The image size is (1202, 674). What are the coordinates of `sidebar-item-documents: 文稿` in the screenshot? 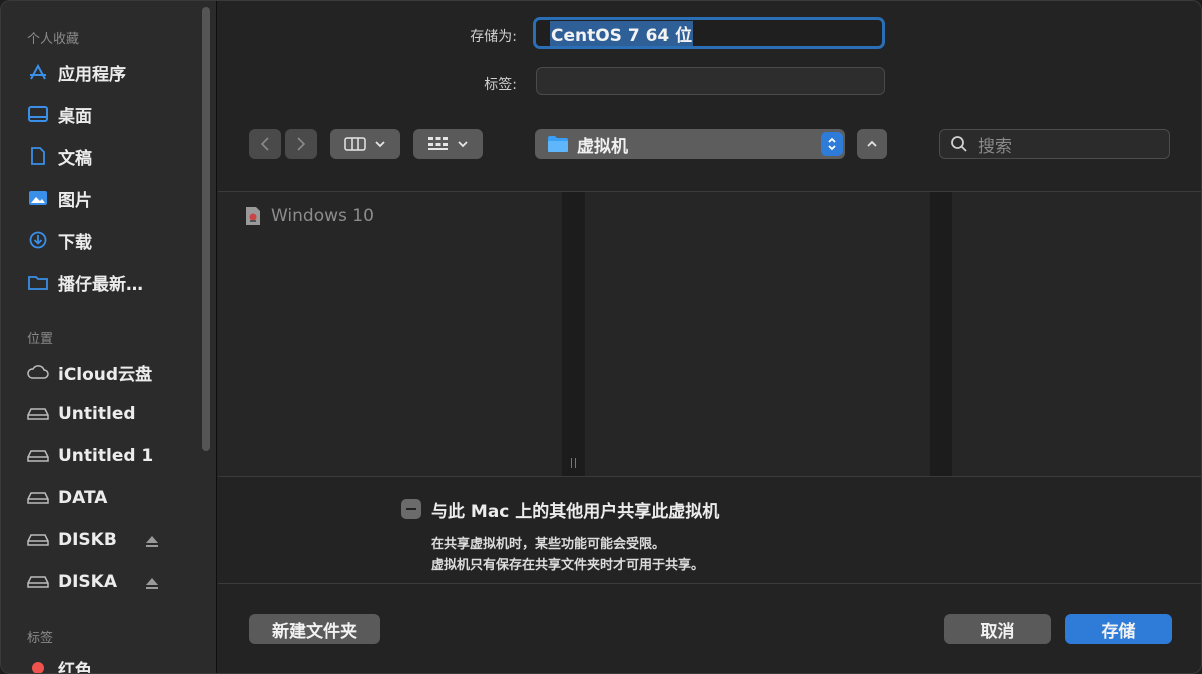 It's located at (112, 156).